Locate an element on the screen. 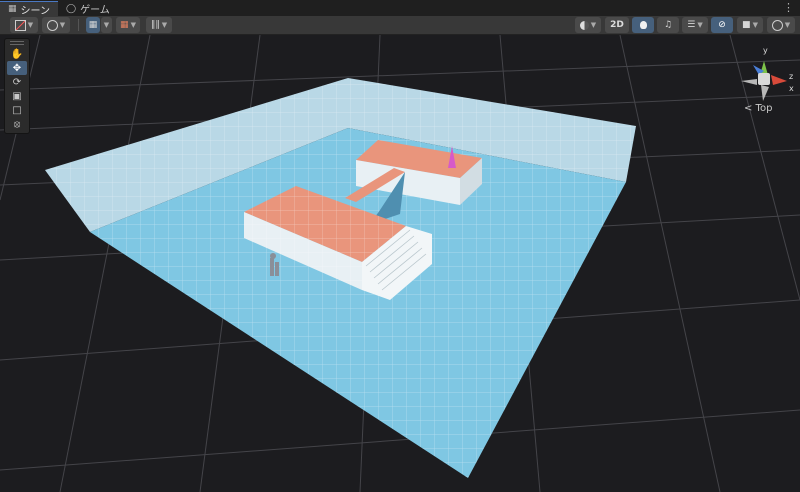 Image resolution: width=800 pixels, height=492 pixels. rect-tool: □ is located at coordinates (17, 110).